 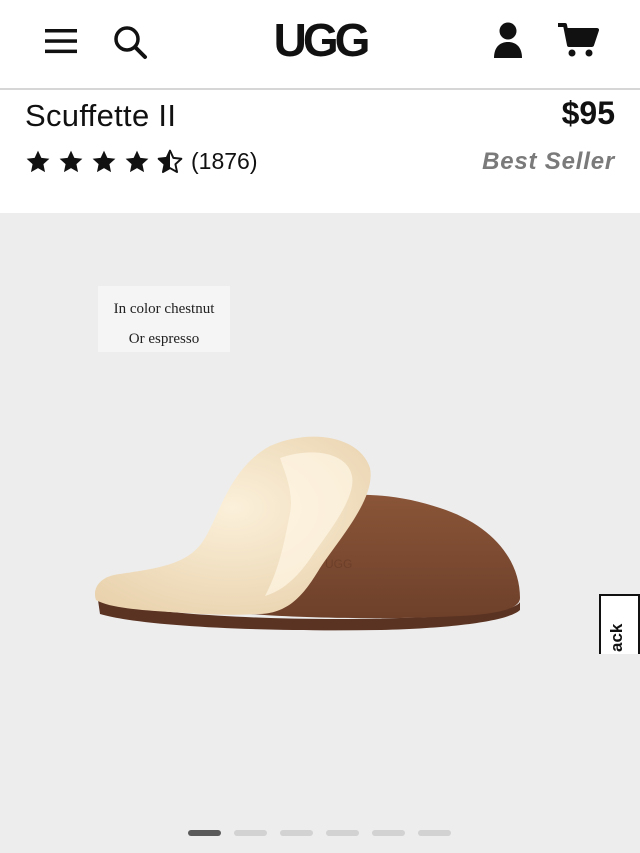 What do you see at coordinates (616, 637) in the screenshot?
I see `feedback-tab-label: ack` at bounding box center [616, 637].